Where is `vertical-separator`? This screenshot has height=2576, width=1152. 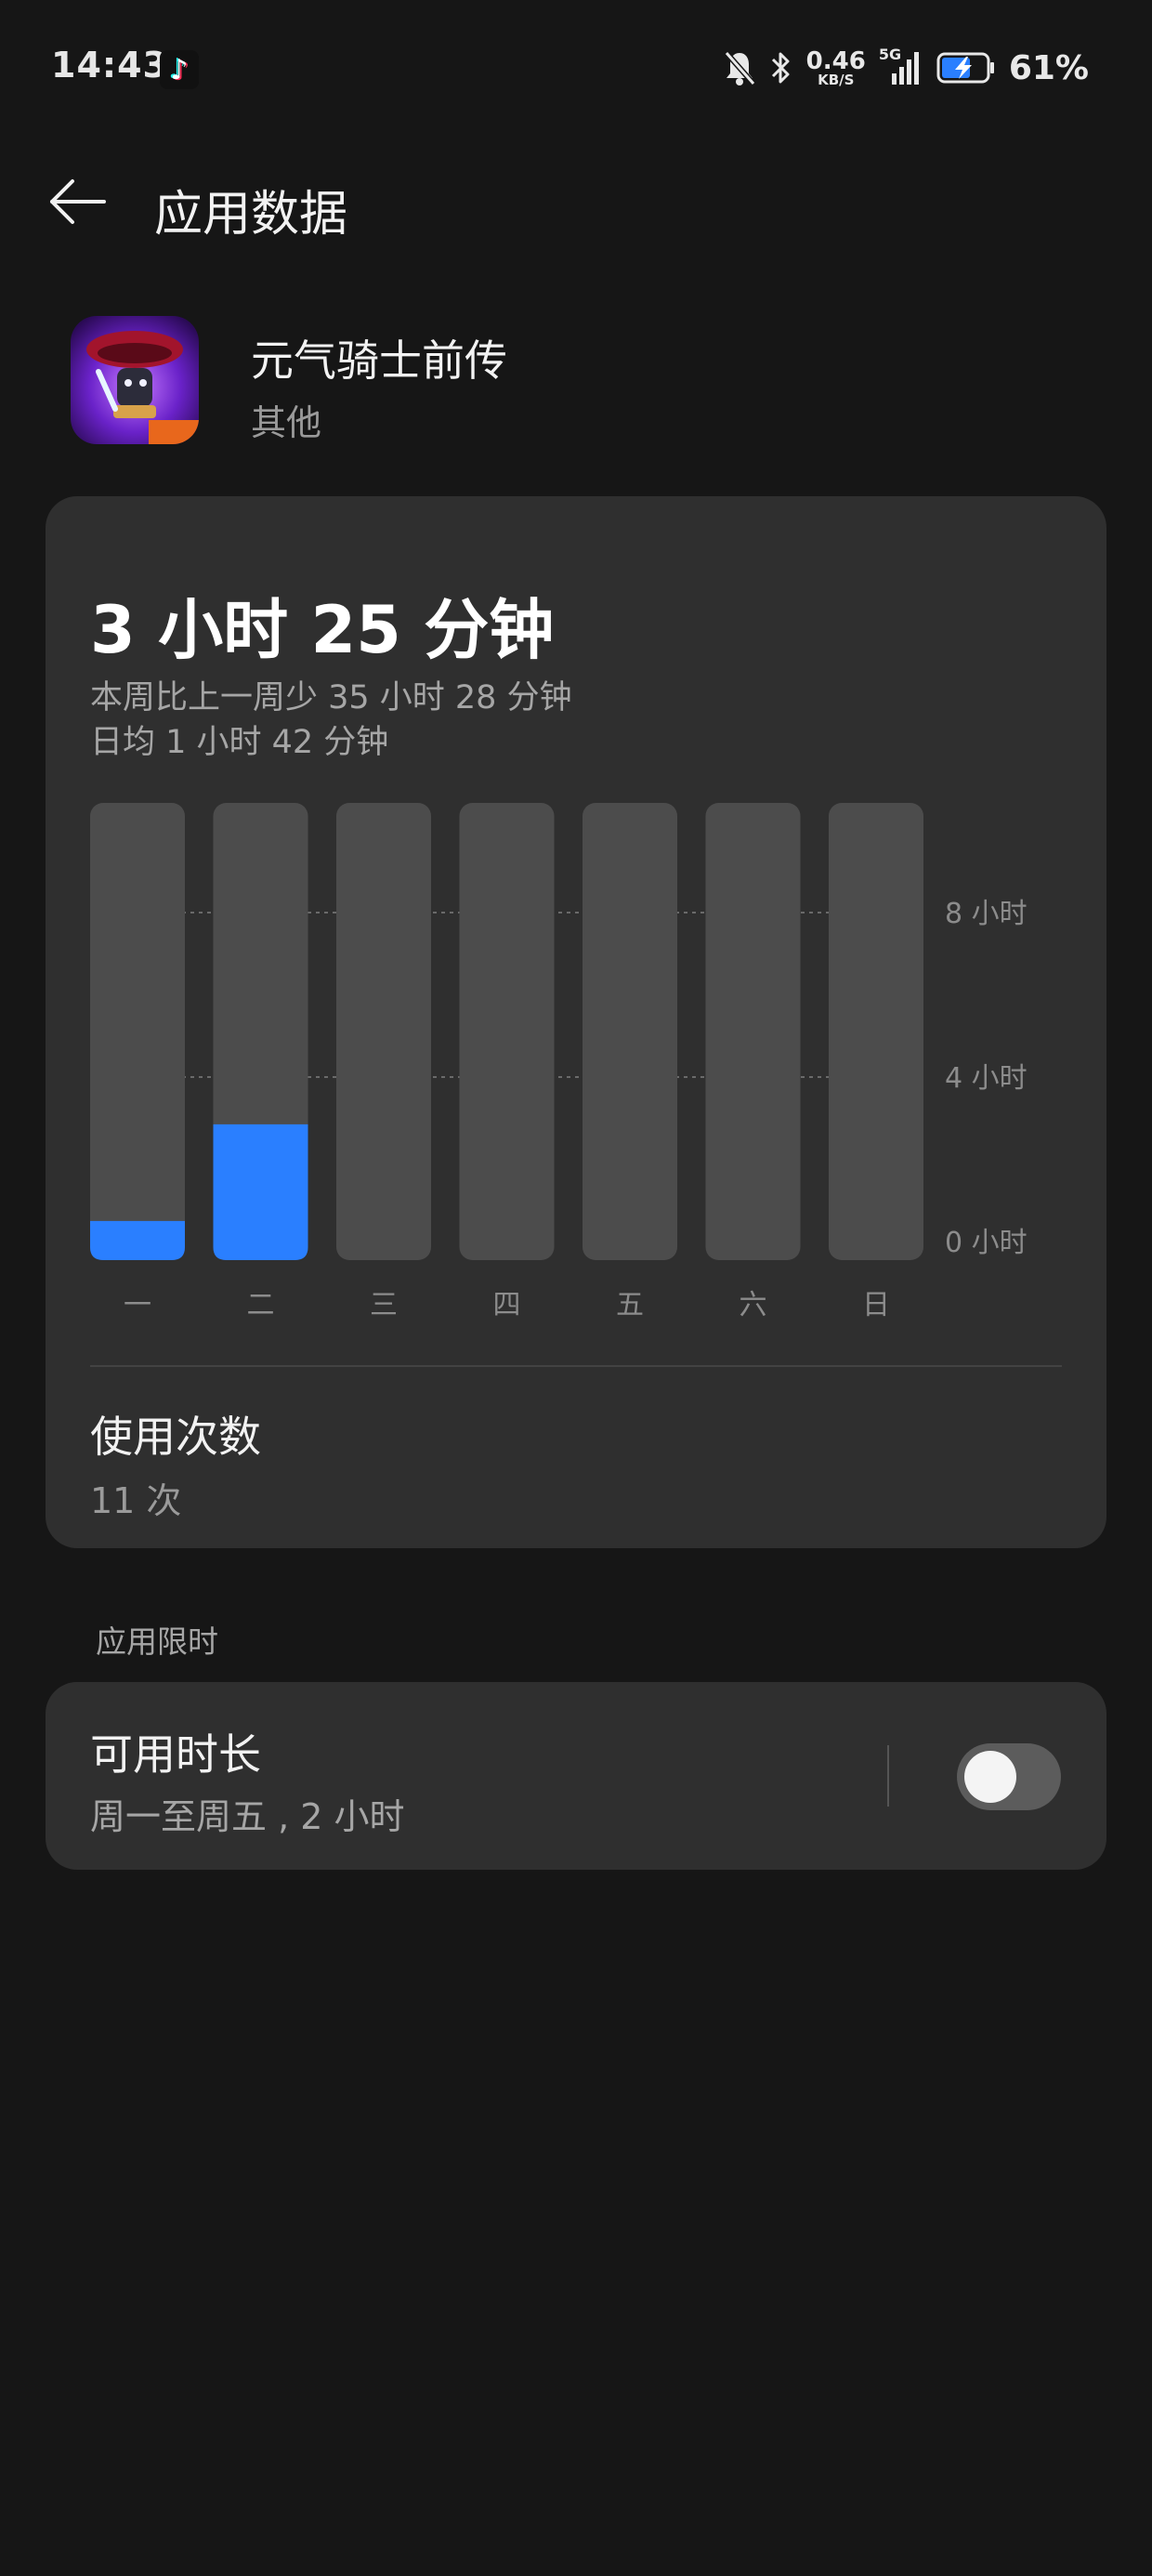 vertical-separator is located at coordinates (888, 1776).